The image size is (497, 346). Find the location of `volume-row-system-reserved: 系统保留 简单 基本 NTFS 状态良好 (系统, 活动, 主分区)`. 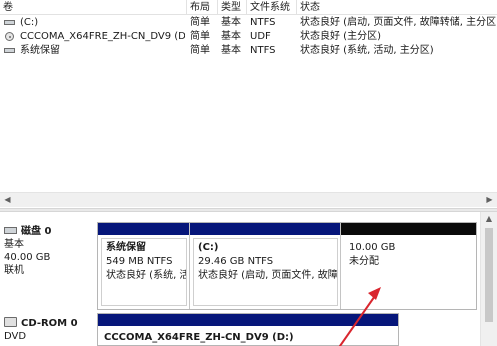

volume-row-system-reserved: 系统保留 简单 基本 NTFS 状态良好 (系统, 活动, 主分区) is located at coordinates (248, 50).